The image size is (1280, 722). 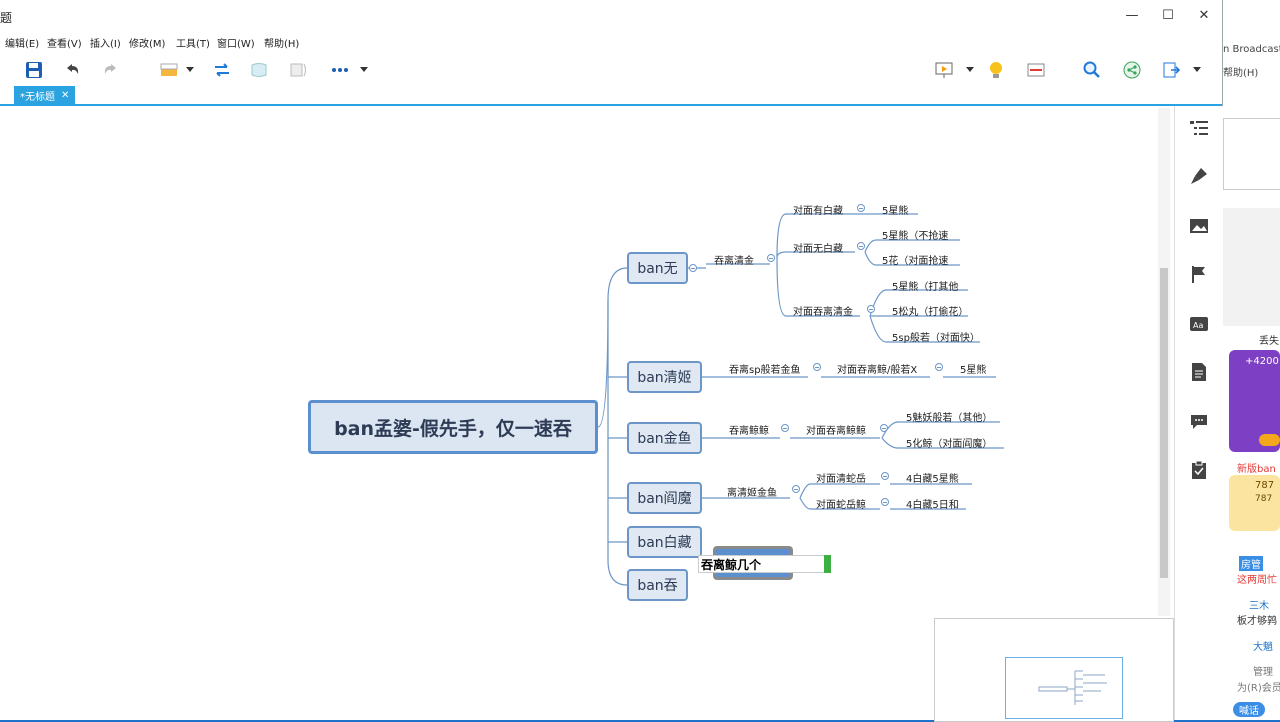 I want to click on subtopic: 吞离清金, so click(x=734, y=259).